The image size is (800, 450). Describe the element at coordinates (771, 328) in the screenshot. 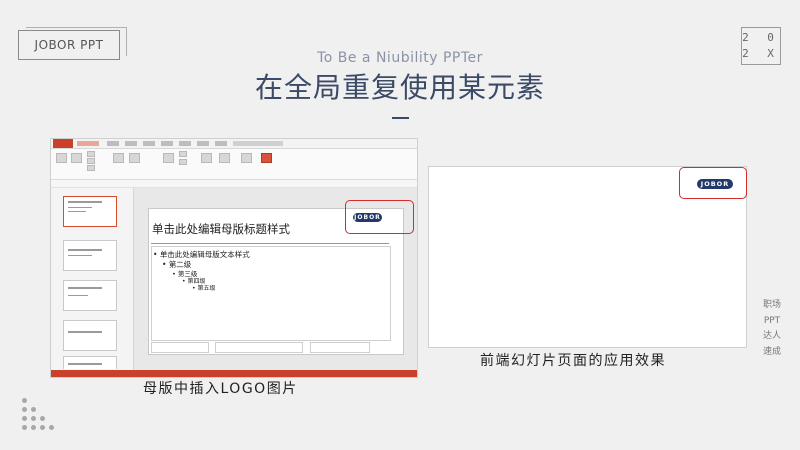

I see `side-vertical-text: 职场PPT达人速成` at that location.